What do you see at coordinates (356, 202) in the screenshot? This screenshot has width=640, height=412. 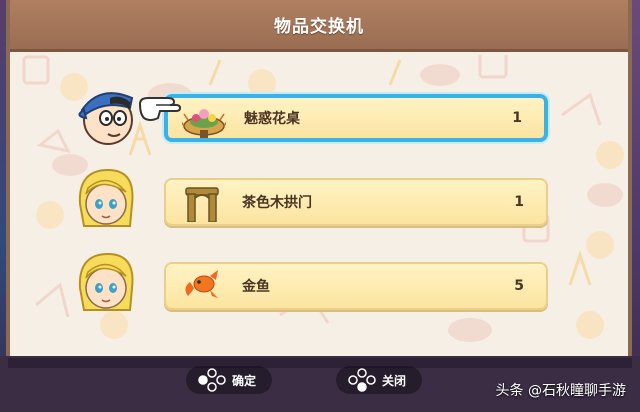 I see `item-row-wooden-arch: 茶色木拱门 1` at bounding box center [356, 202].